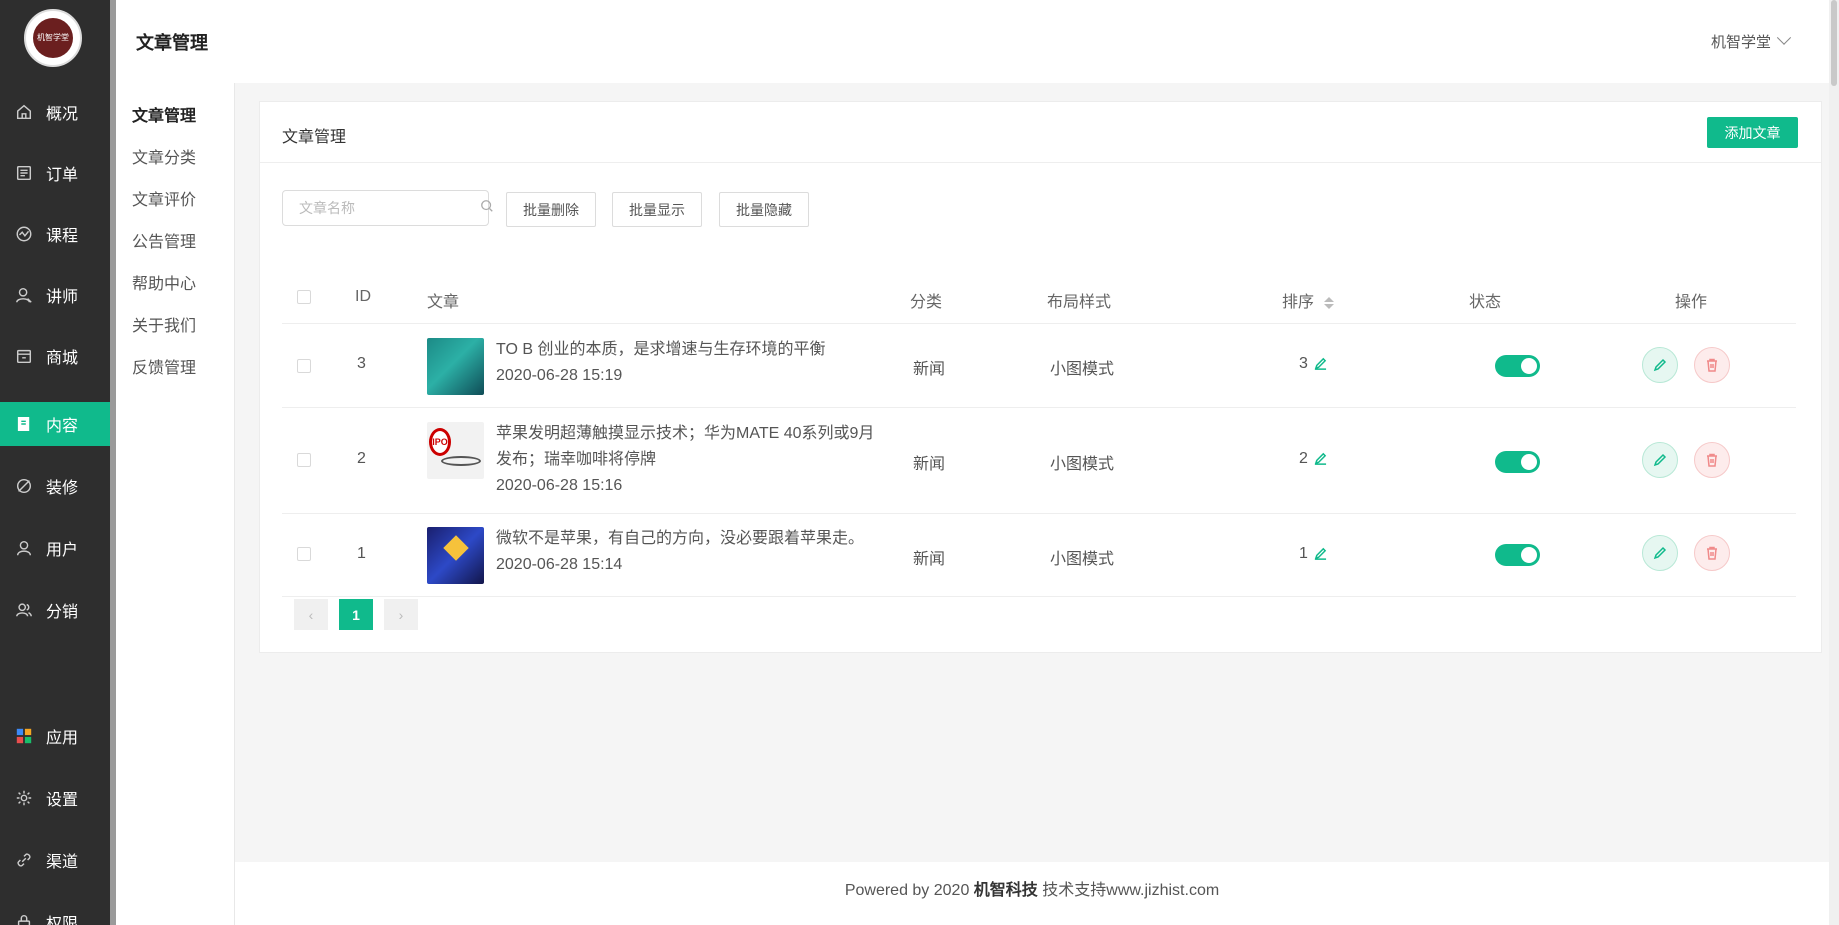 The image size is (1839, 925). What do you see at coordinates (164, 156) in the screenshot?
I see `submenu-article-category: 文章分类` at bounding box center [164, 156].